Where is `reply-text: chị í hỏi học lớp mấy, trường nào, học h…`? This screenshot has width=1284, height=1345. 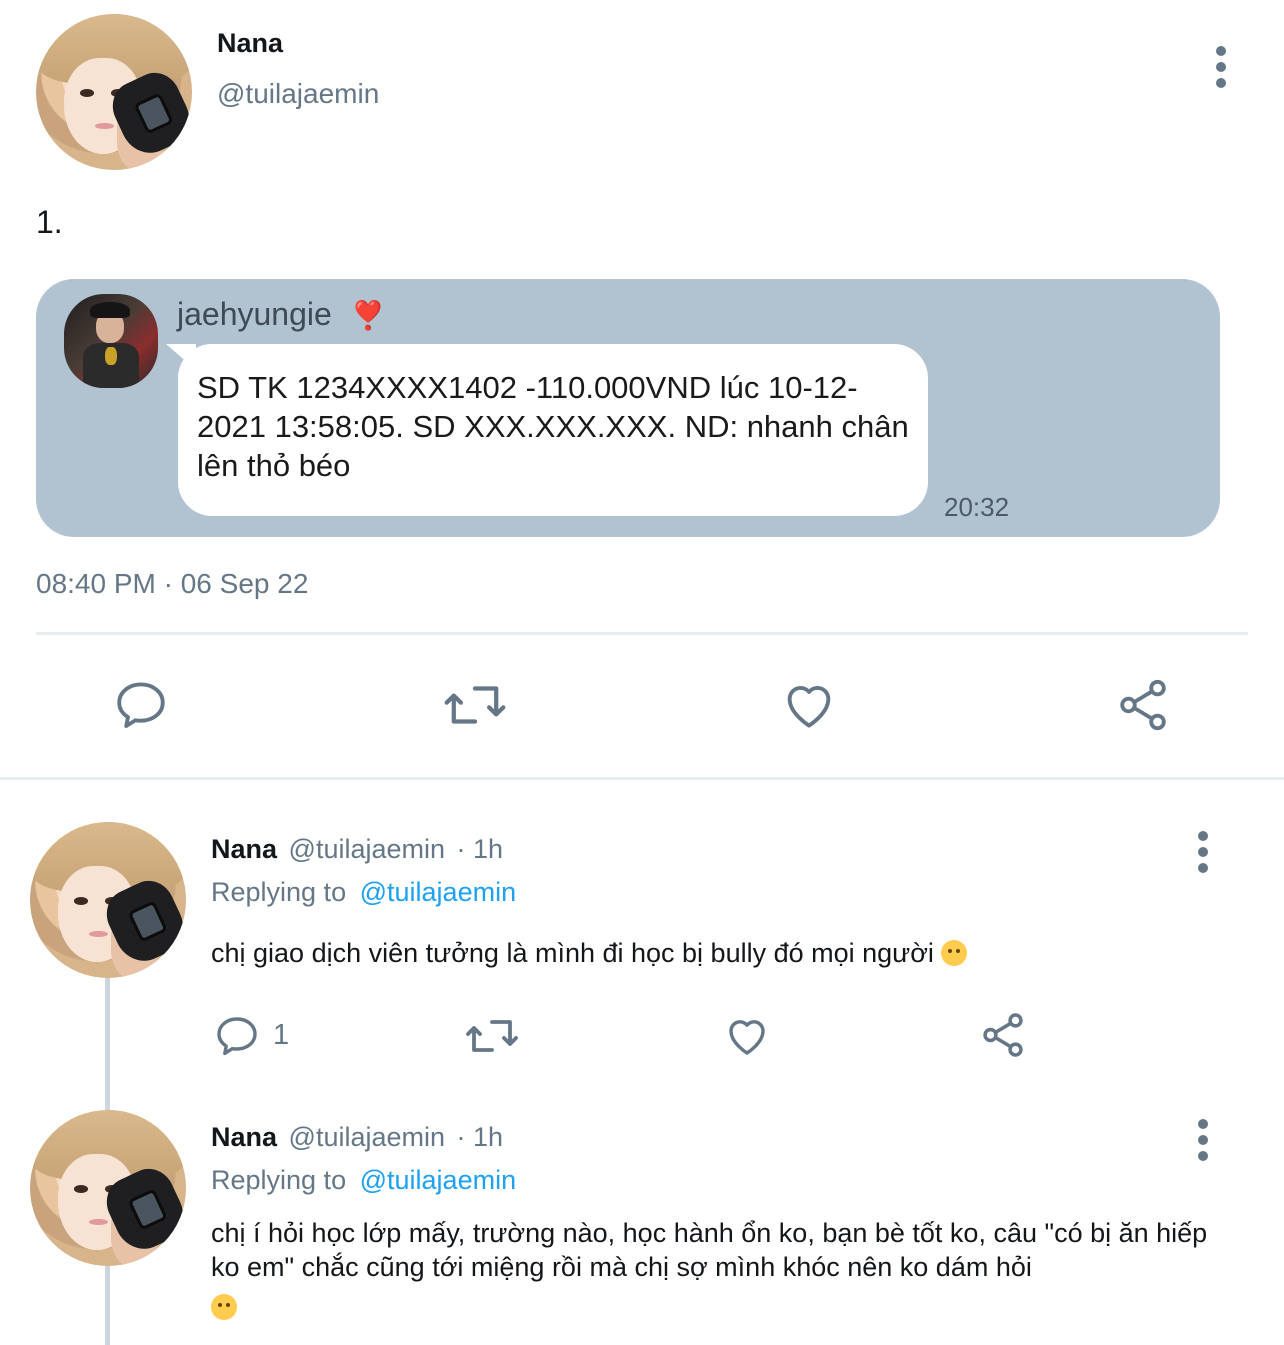
reply-text: chị í hỏi học lớp mấy, trường nào, học h… is located at coordinates (711, 1270).